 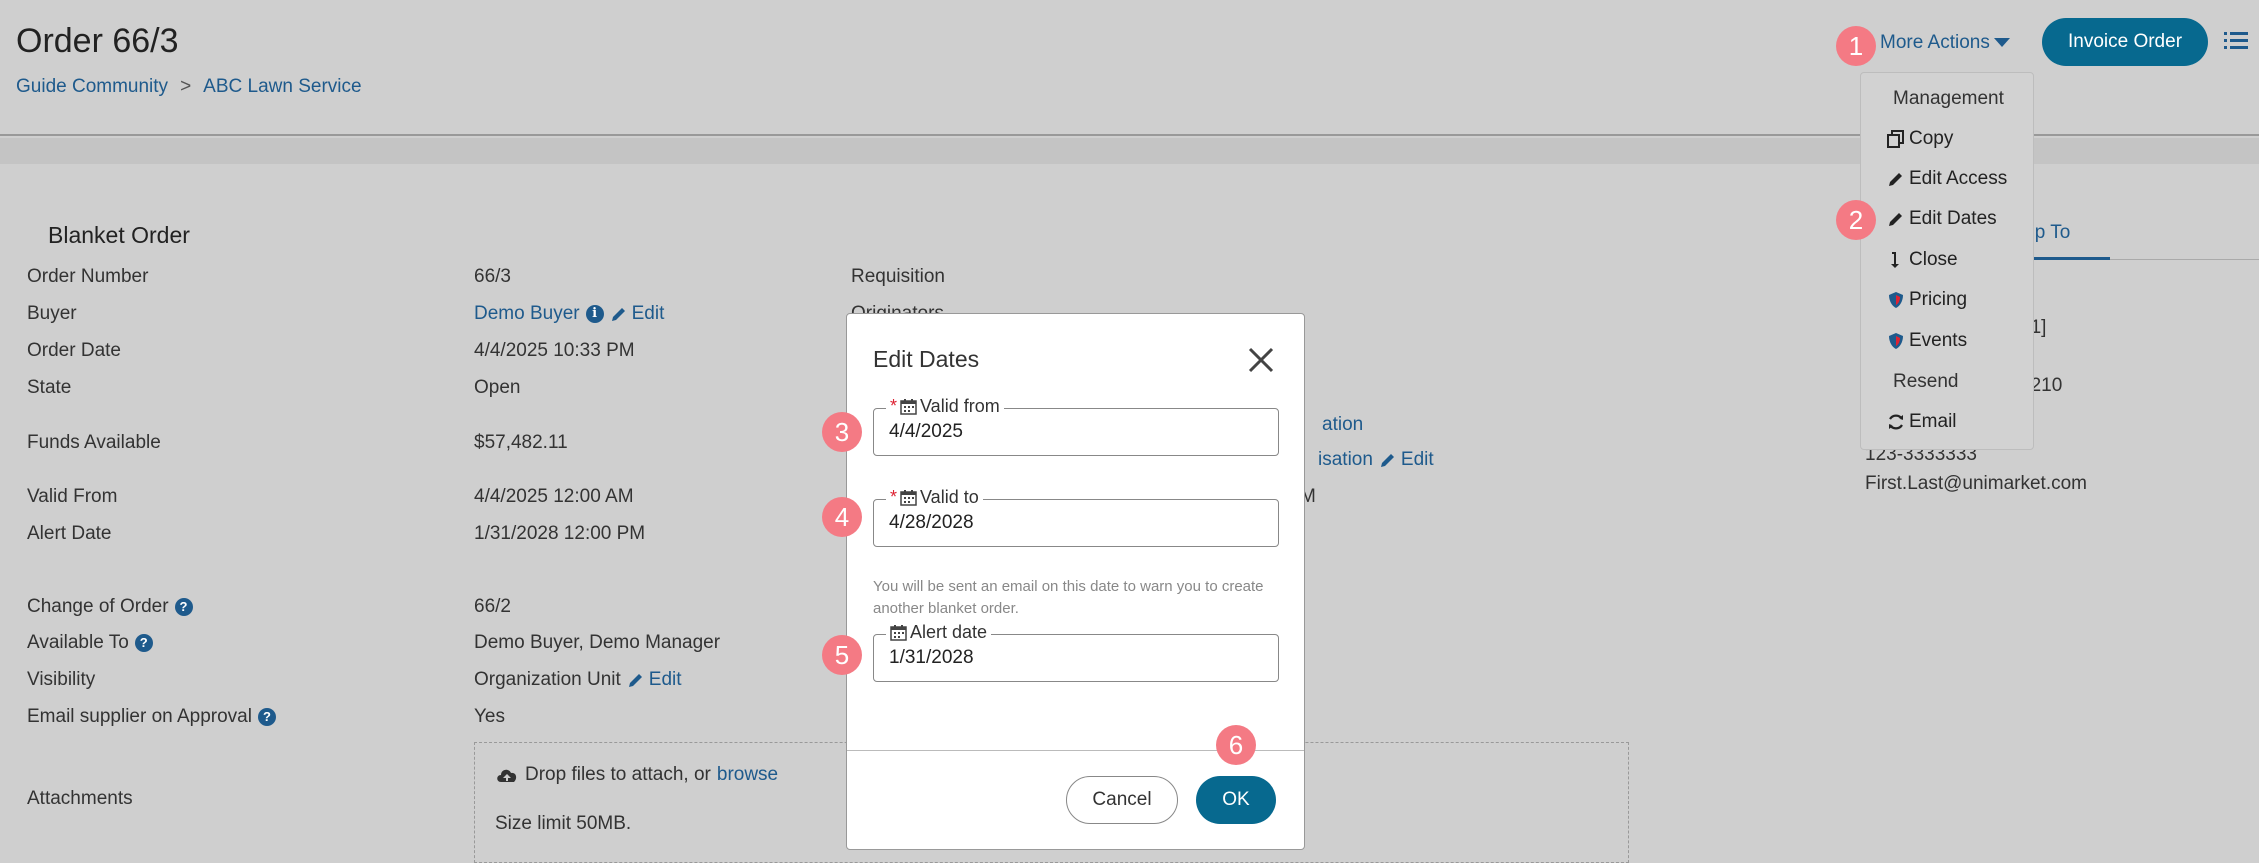 I want to click on valid-from-field: * Valid from, so click(x=1076, y=426).